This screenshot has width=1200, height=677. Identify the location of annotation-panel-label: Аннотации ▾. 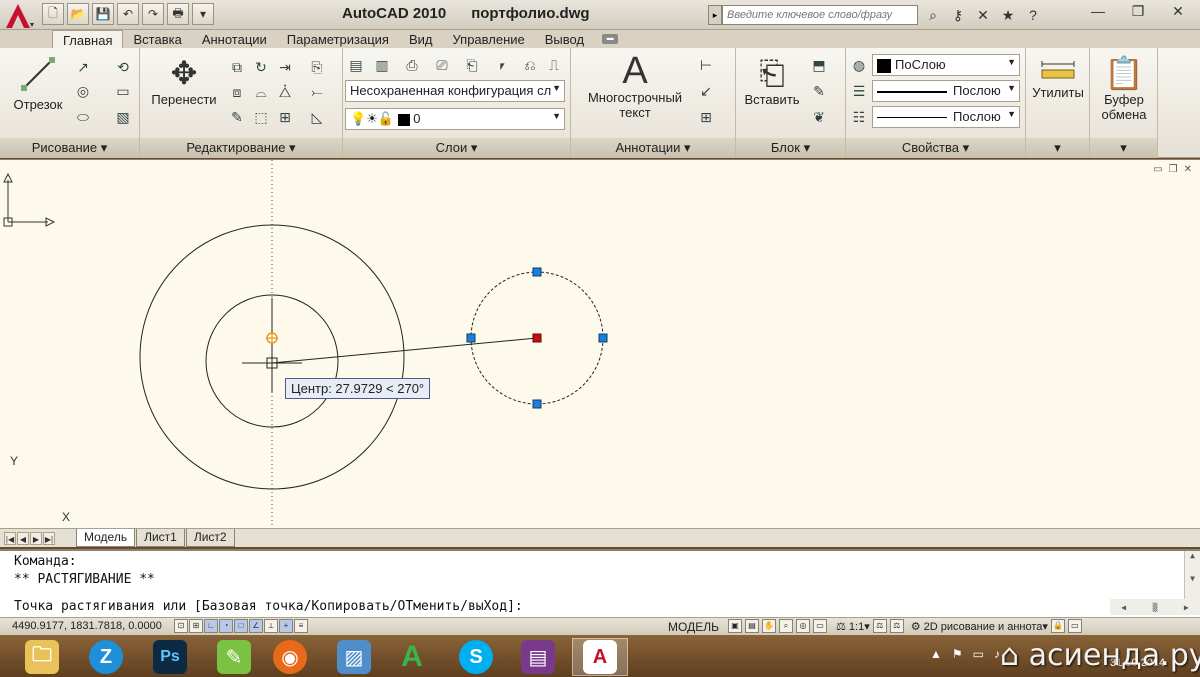
(653, 148).